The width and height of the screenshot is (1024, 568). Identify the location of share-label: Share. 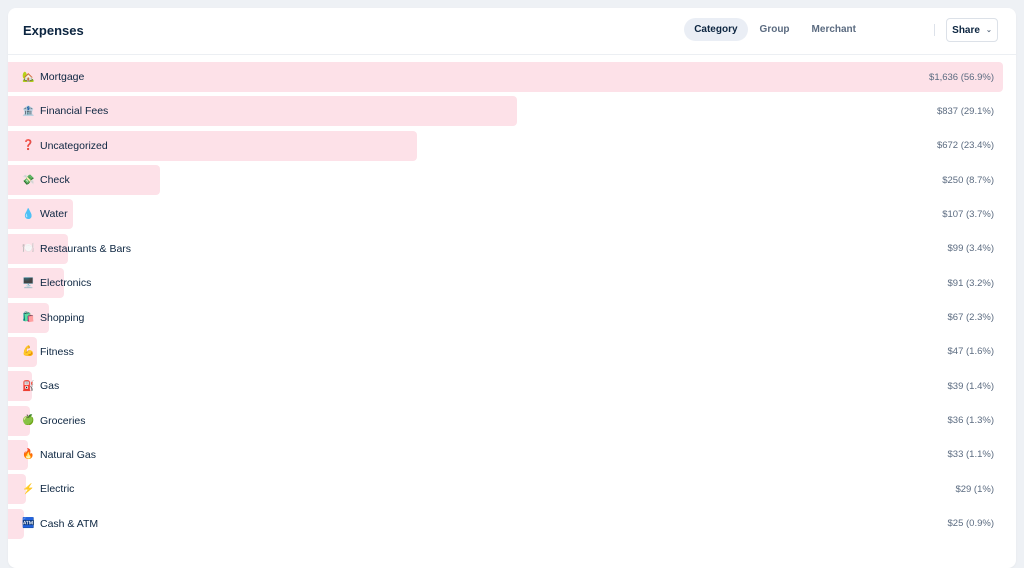
(966, 30).